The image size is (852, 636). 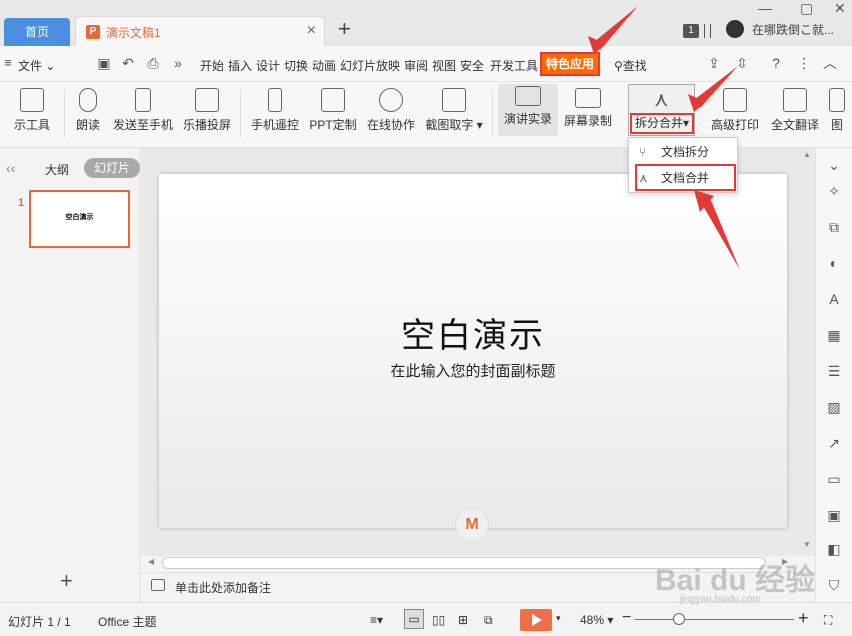 What do you see at coordinates (721, 234) in the screenshot?
I see `annotation-arrow-merge-item` at bounding box center [721, 234].